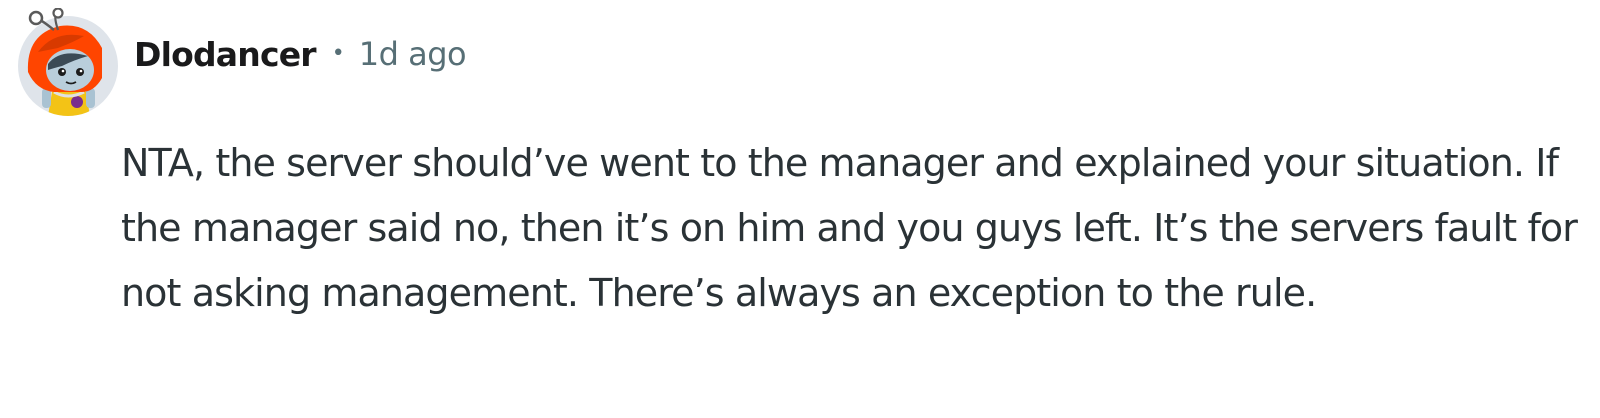 The image size is (1600, 418). Describe the element at coordinates (225, 54) in the screenshot. I see `author-name: Dlodancer` at that location.